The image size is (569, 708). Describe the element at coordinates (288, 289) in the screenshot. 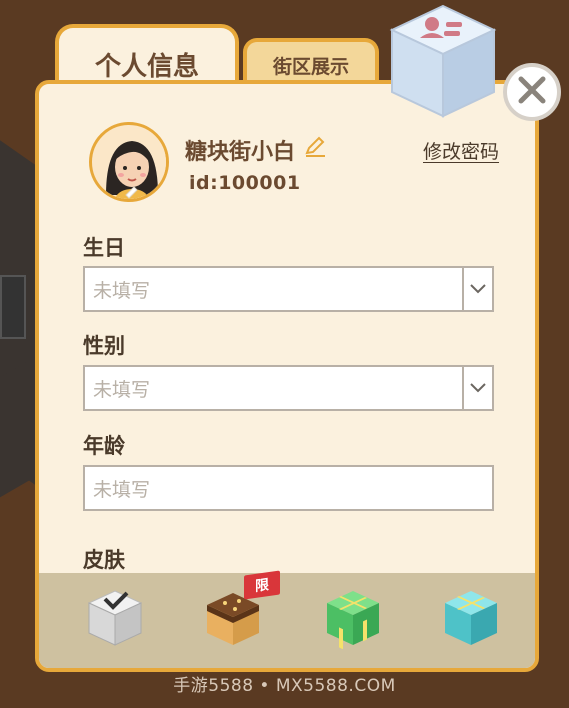

I see `birthday-select: 未填写` at that location.